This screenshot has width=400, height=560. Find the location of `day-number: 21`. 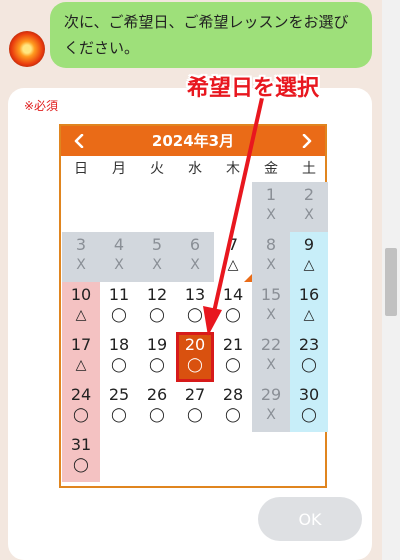

day-number: 21 is located at coordinates (233, 344).